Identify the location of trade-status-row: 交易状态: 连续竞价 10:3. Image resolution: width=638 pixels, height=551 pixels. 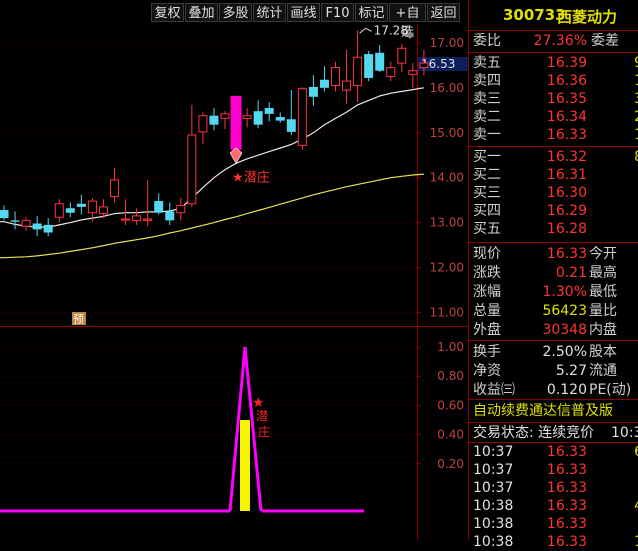
(553, 433).